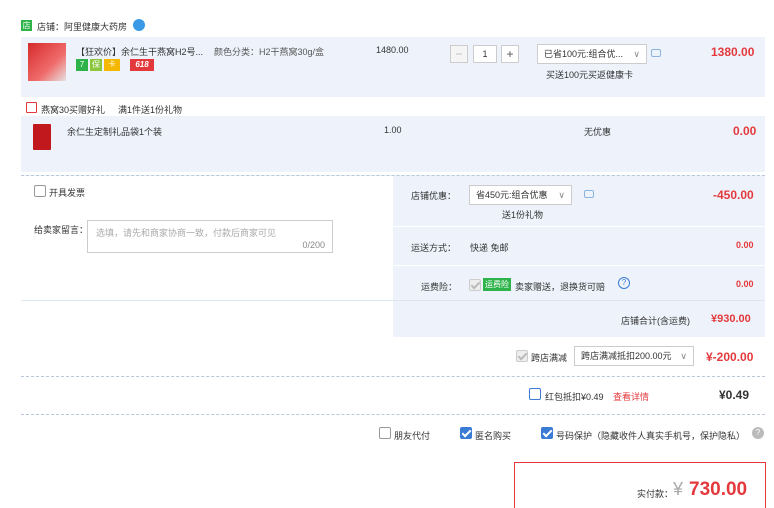 The image size is (774, 508). I want to click on pay-amount: 730.00, so click(718, 489).